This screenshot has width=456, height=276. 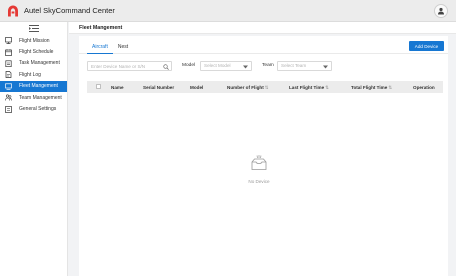 What do you see at coordinates (248, 88) in the screenshot?
I see `column-header-number-of-flight: Number of Flight⇅` at bounding box center [248, 88].